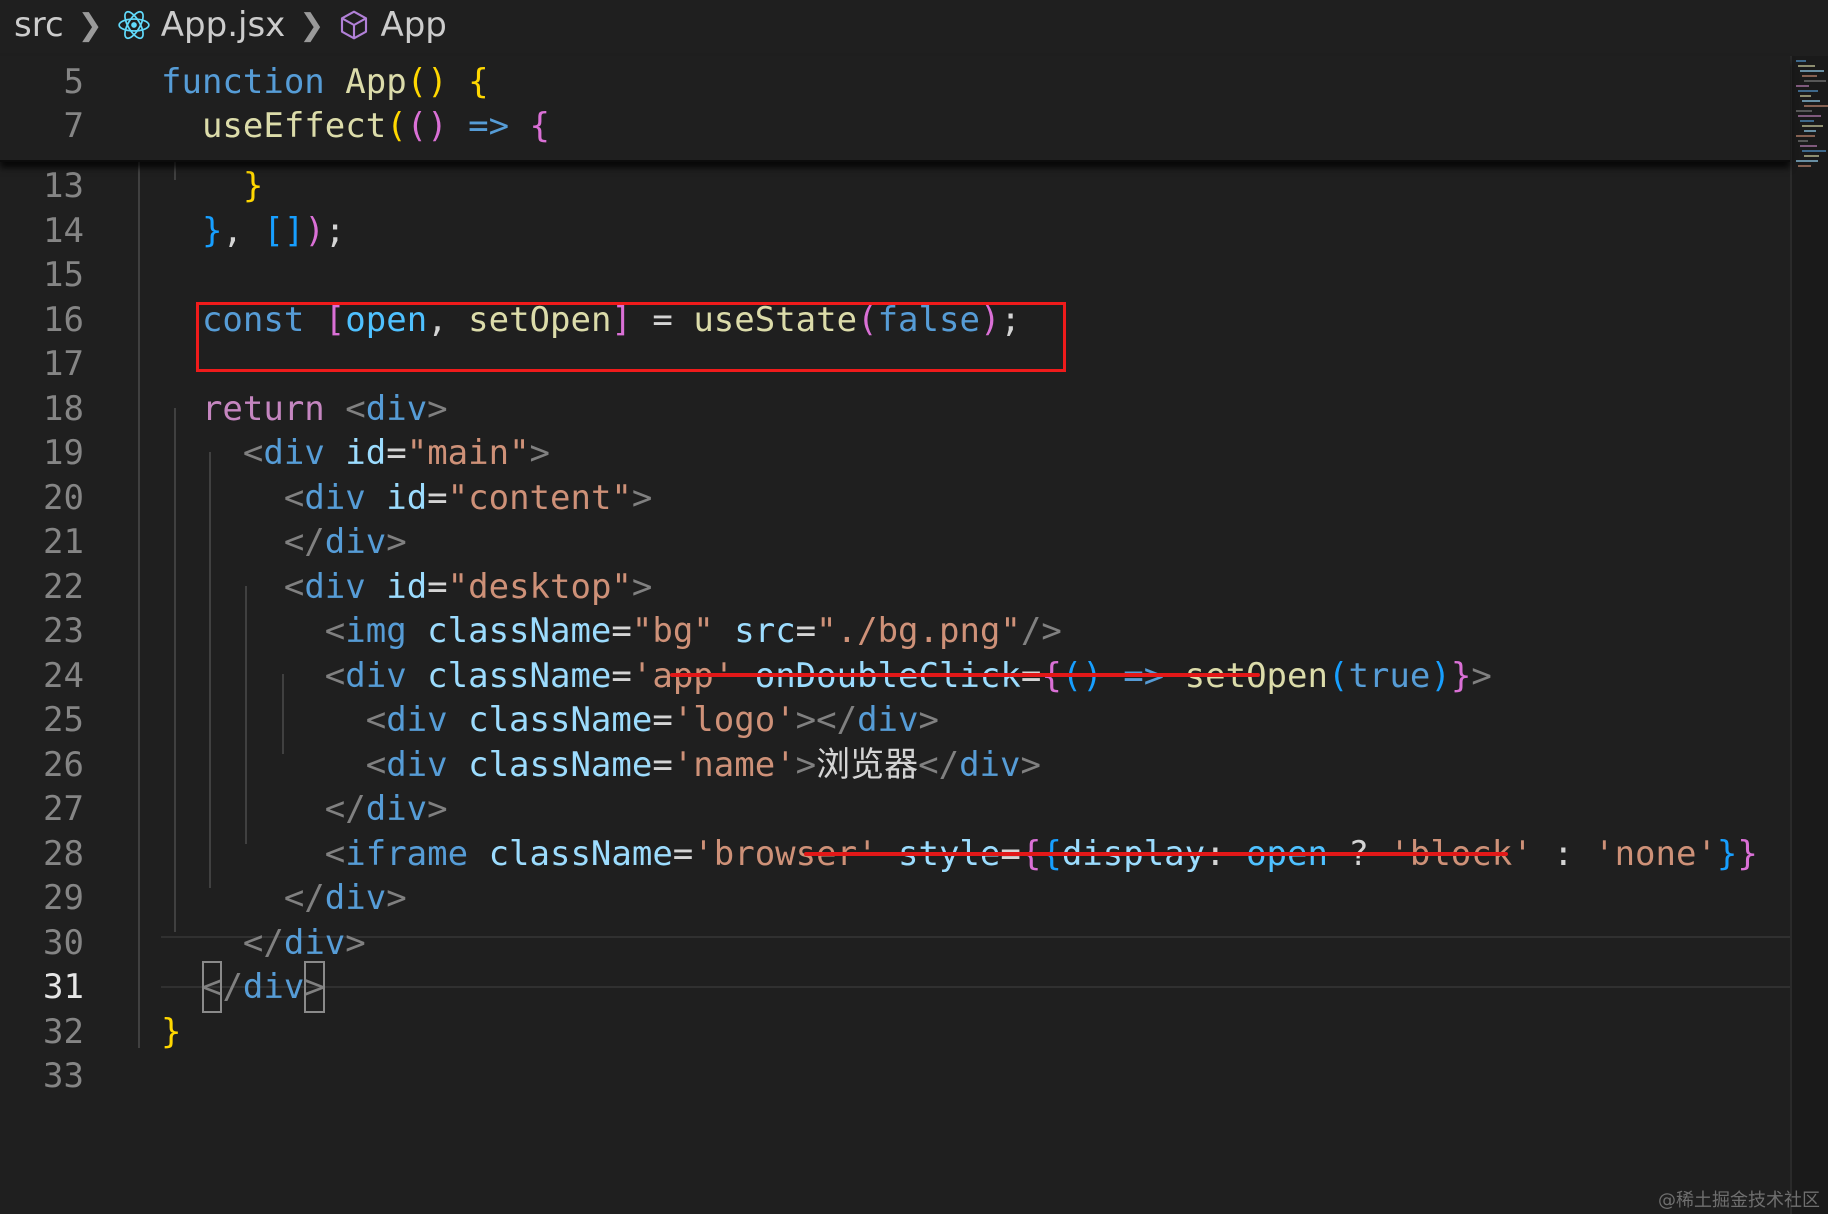 The image size is (1828, 1214). What do you see at coordinates (1156, 854) in the screenshot?
I see `underline-annotation` at bounding box center [1156, 854].